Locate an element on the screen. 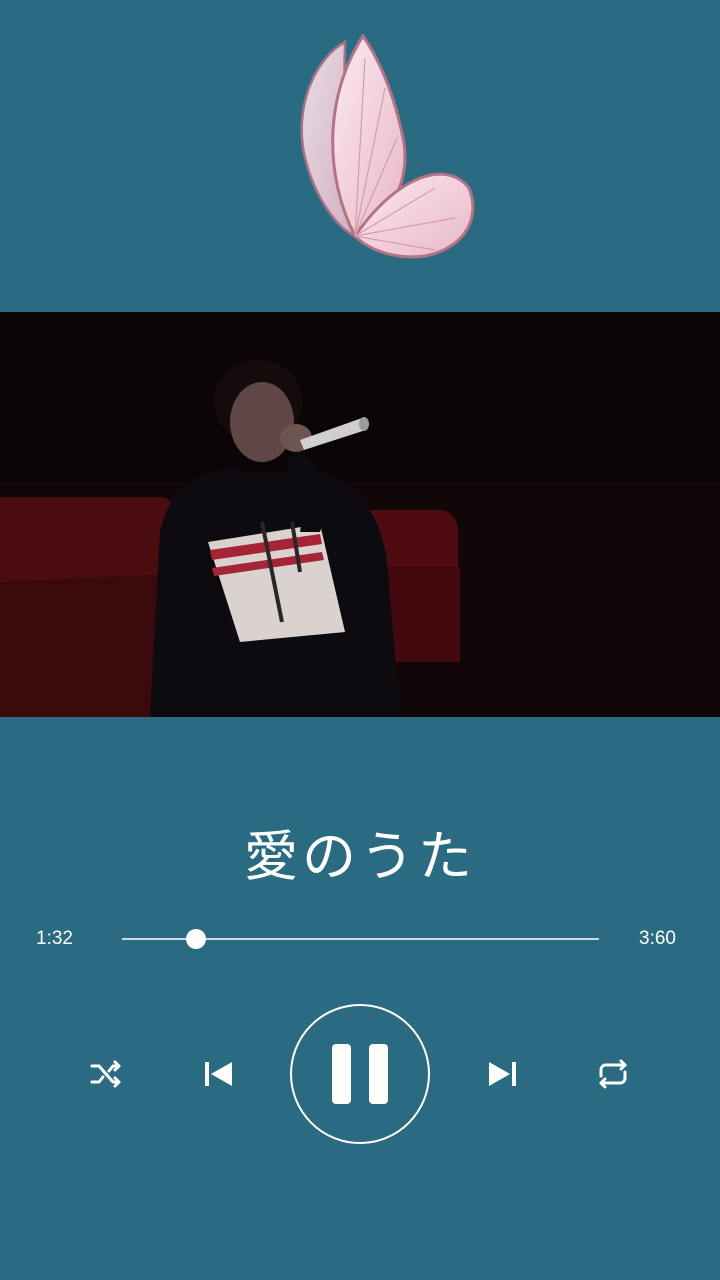  repeat-icon is located at coordinates (613, 1074).